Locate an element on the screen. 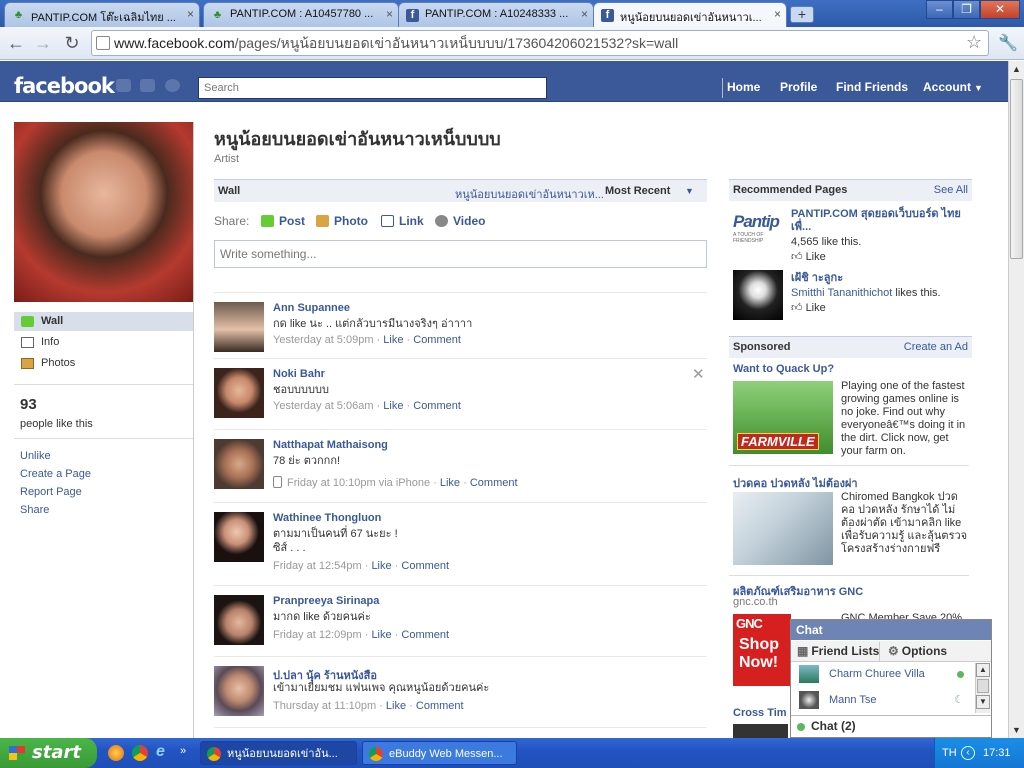 Image resolution: width=1024 pixels, height=768 pixels. share-link: Share is located at coordinates (34, 510).